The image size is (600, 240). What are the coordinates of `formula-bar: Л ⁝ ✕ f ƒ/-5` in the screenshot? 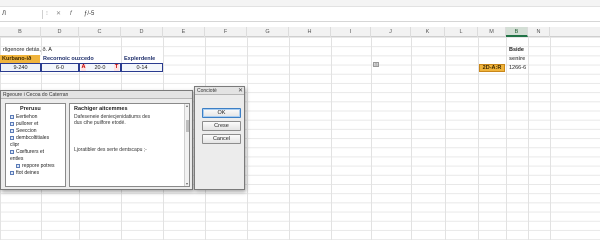 It's located at (300, 14).